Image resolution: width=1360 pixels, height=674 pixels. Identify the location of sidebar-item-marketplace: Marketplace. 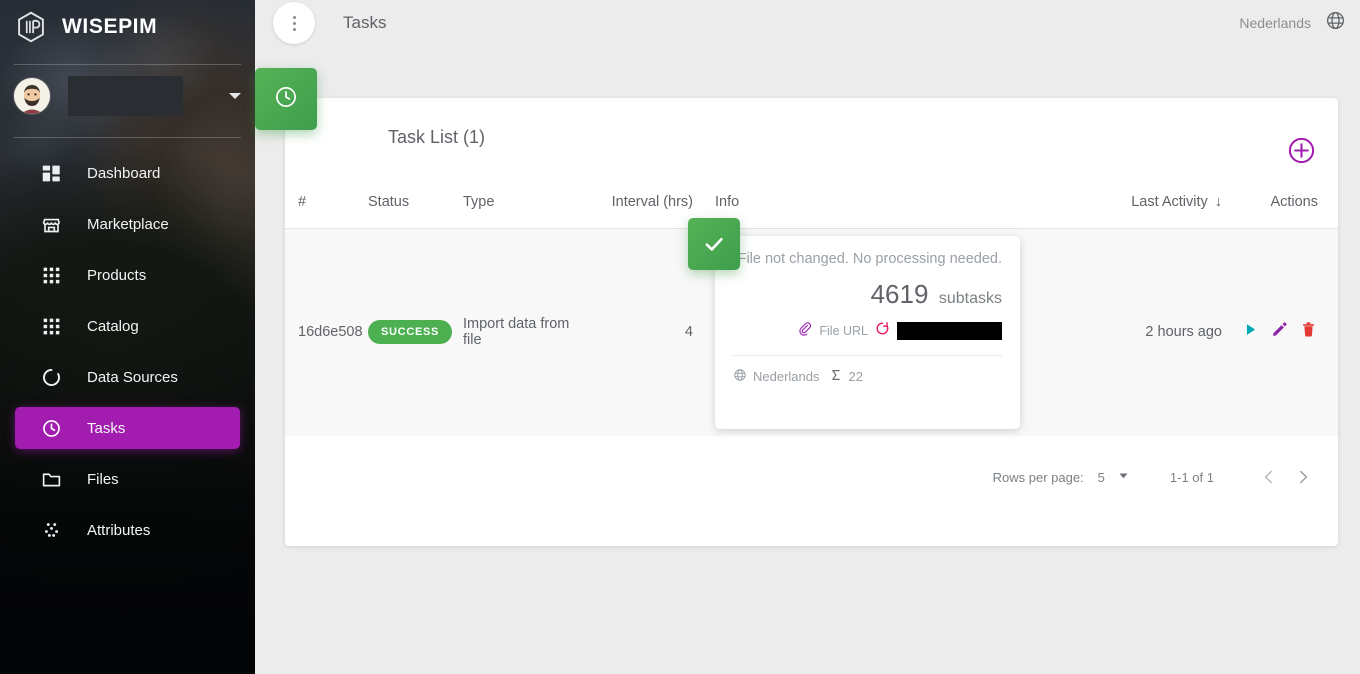
(127, 224).